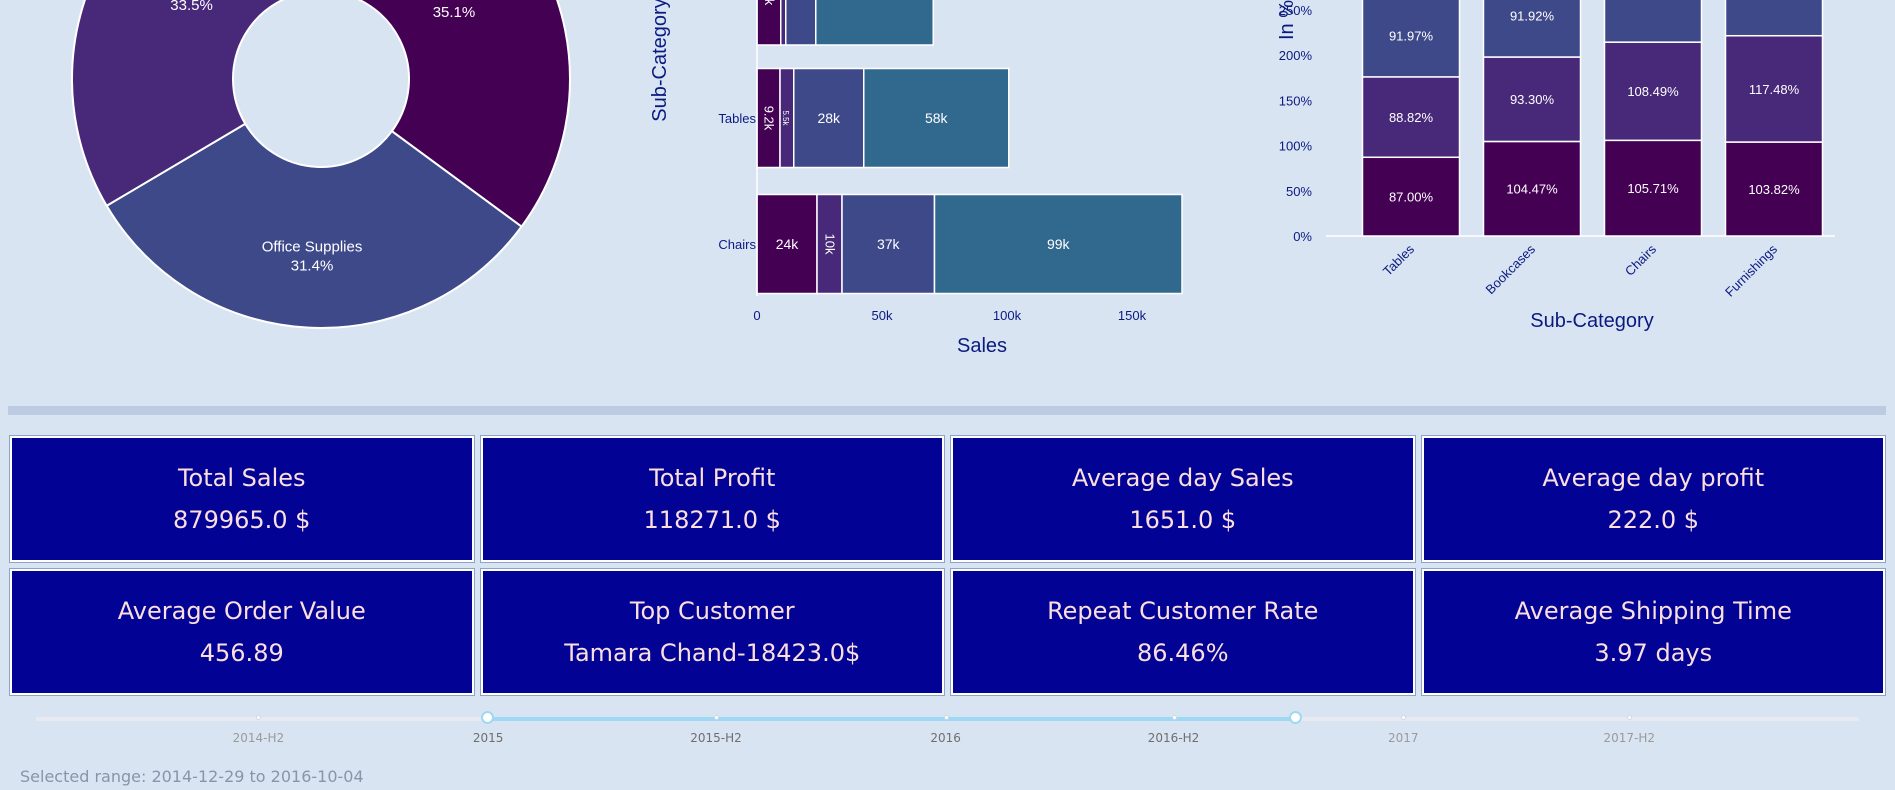 The image size is (1895, 790). What do you see at coordinates (312, 246) in the screenshot?
I see `pie-slice-label: Office Supplies` at bounding box center [312, 246].